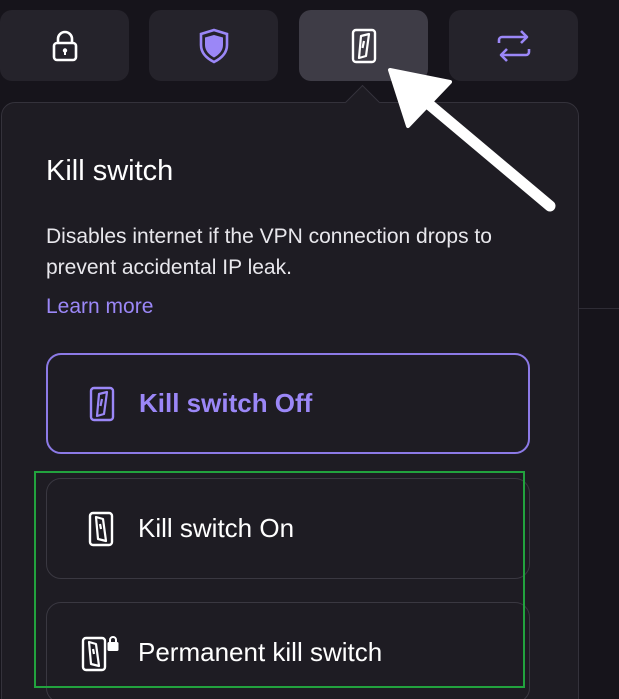 This screenshot has height=699, width=619. I want to click on kill-switch-off-icon, so click(102, 404).